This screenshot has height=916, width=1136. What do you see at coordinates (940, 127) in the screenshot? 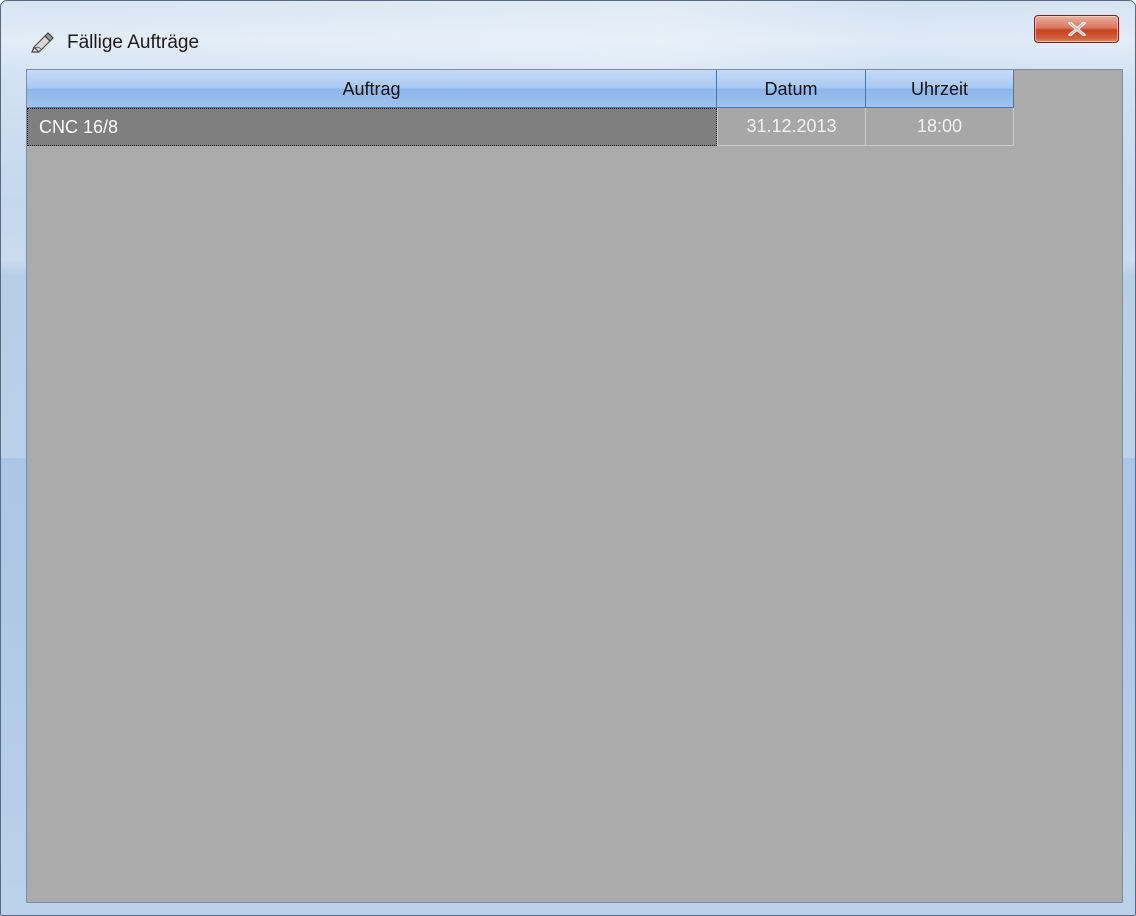
I see `cell-uhrzeit: 18:00` at bounding box center [940, 127].